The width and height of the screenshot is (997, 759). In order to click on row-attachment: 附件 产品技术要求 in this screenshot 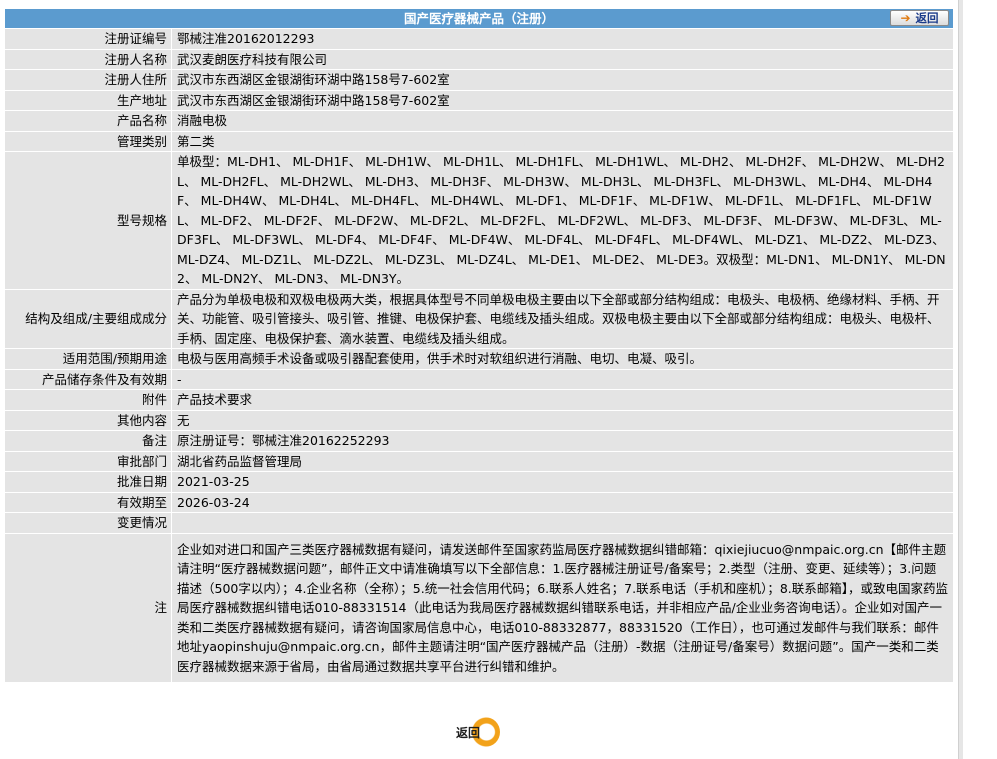, I will do `click(479, 400)`.